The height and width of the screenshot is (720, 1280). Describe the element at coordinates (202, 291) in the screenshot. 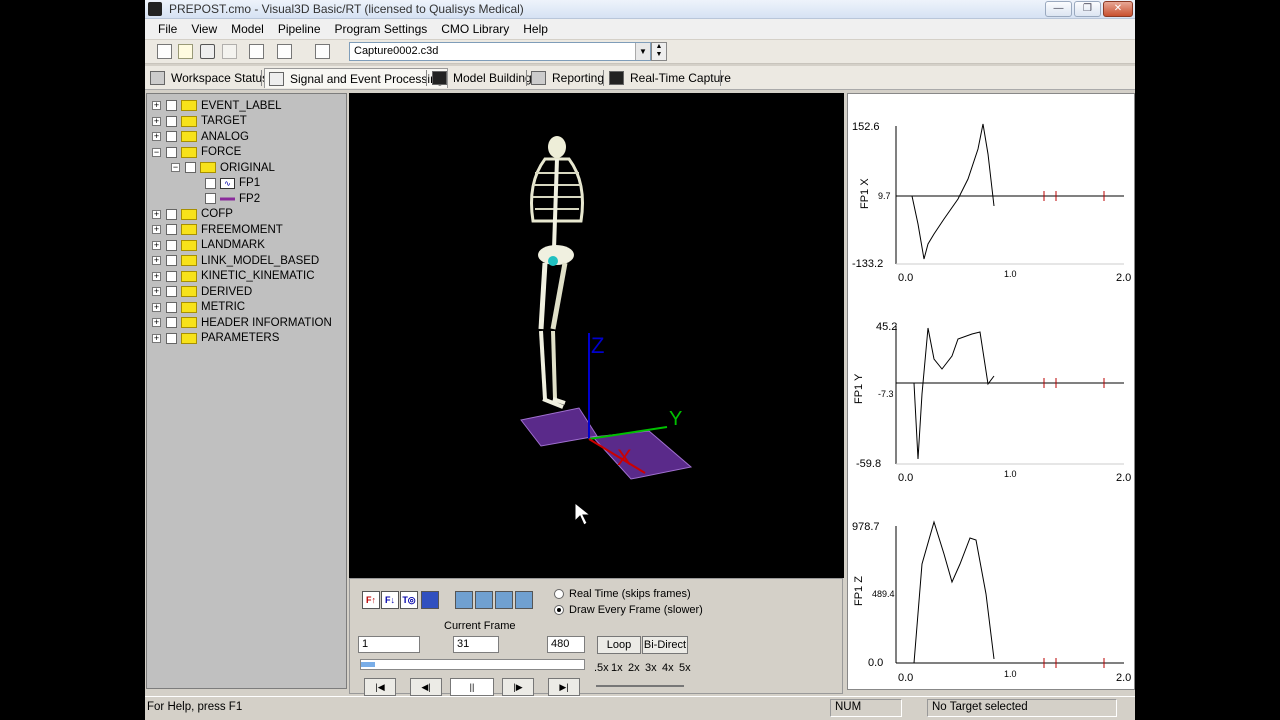

I see `tree-item-derived: + DERIVED` at that location.